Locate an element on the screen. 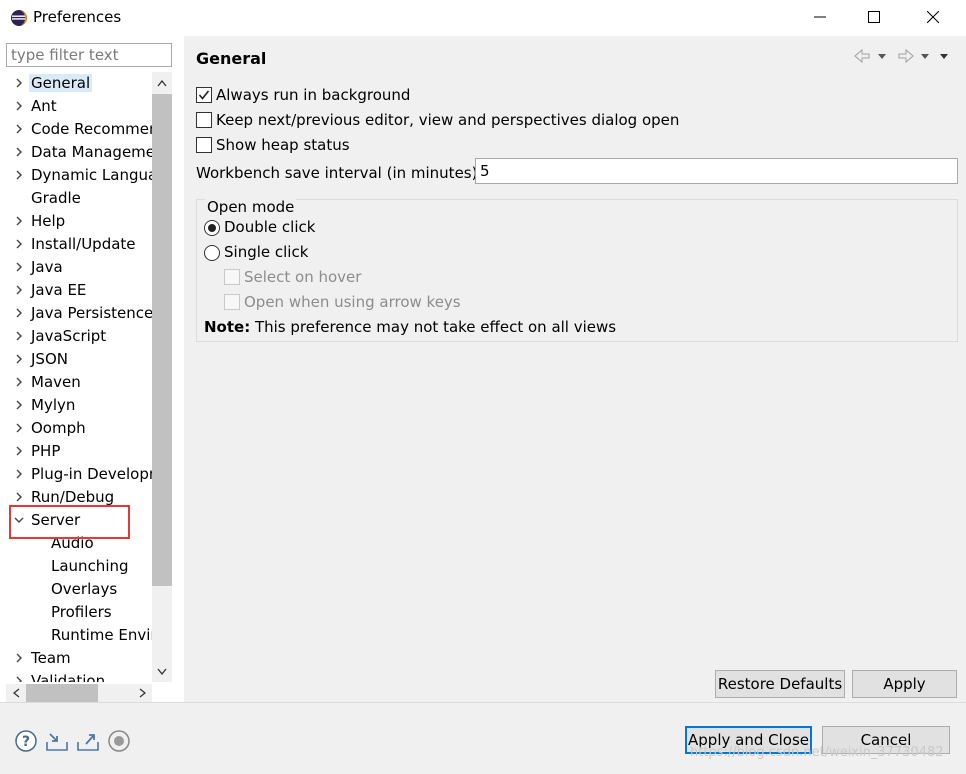 This screenshot has width=966, height=774. help-icon: ? is located at coordinates (26, 741).